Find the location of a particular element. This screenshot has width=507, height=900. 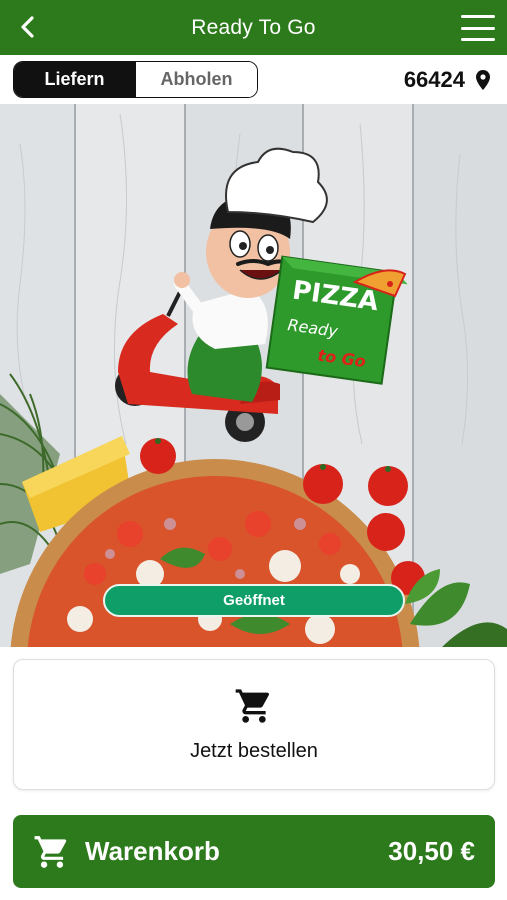

status-badge: Geöffnet is located at coordinates (254, 600).